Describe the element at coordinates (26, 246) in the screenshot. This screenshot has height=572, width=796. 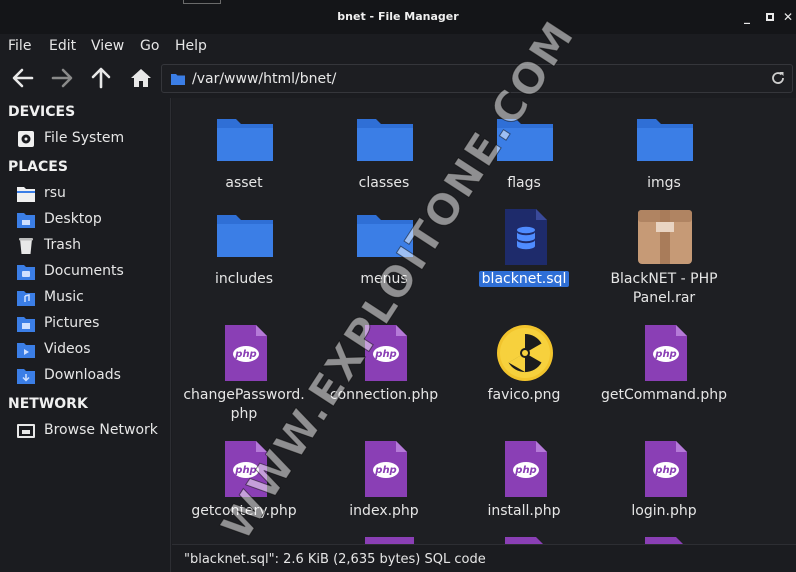
I see `trash-icon` at that location.